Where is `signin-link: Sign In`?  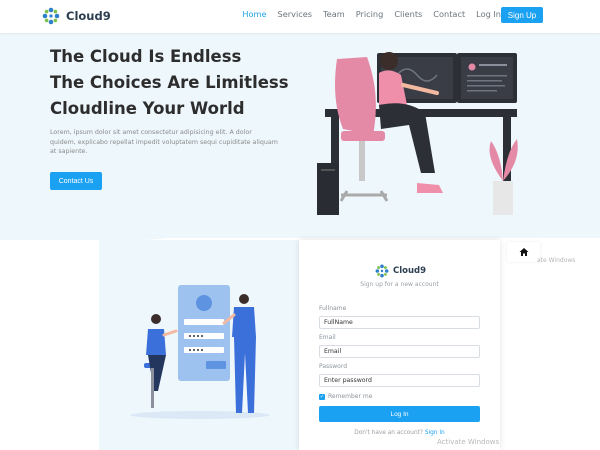 signin-link: Sign In is located at coordinates (435, 433).